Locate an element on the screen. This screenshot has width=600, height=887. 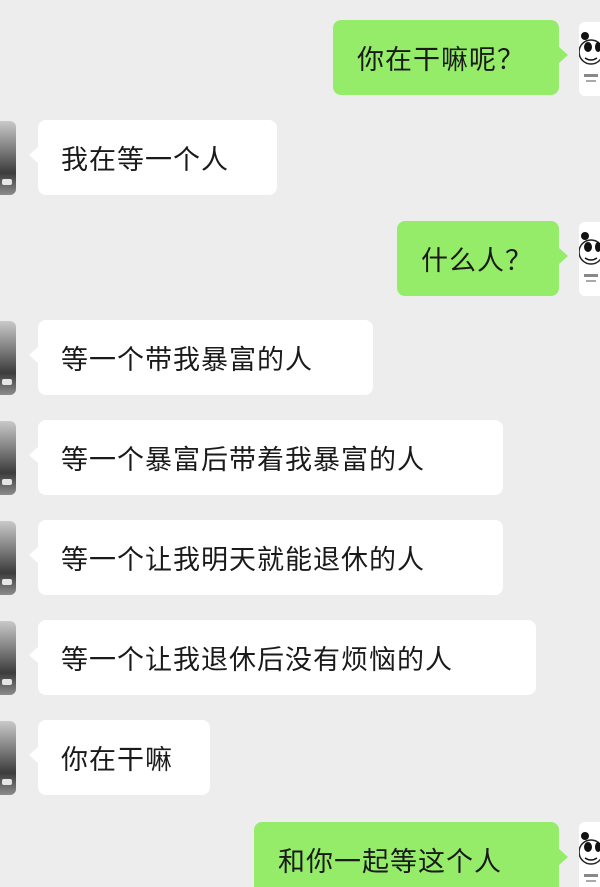
message-bubble-sent: 什么人？ is located at coordinates (482, 258).